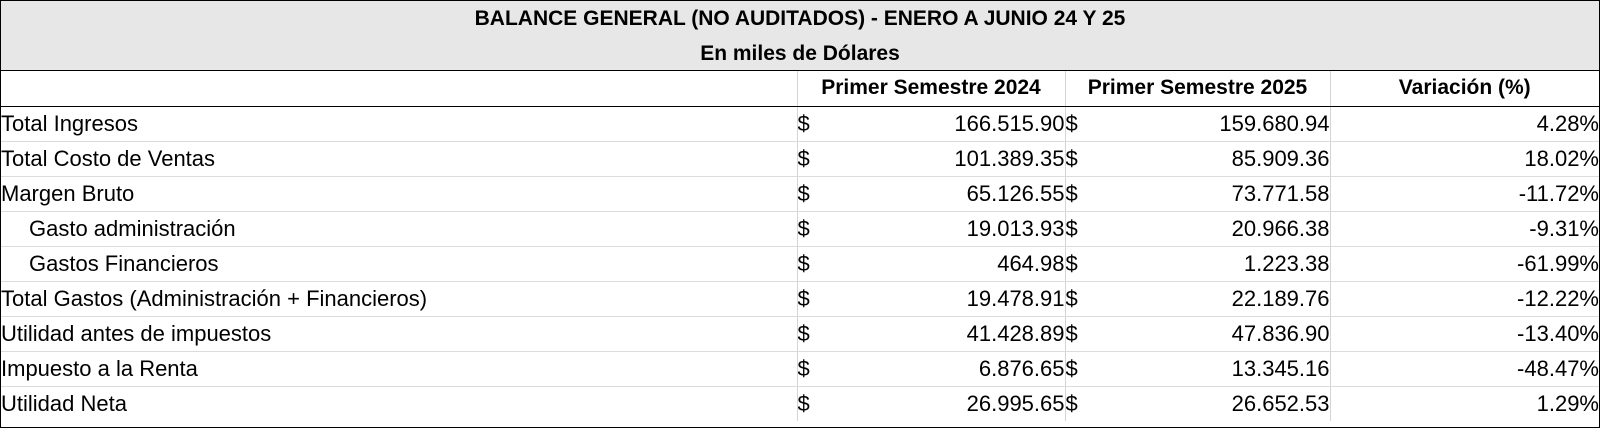  I want to click on amount-value: 159.680.94, so click(1274, 123).